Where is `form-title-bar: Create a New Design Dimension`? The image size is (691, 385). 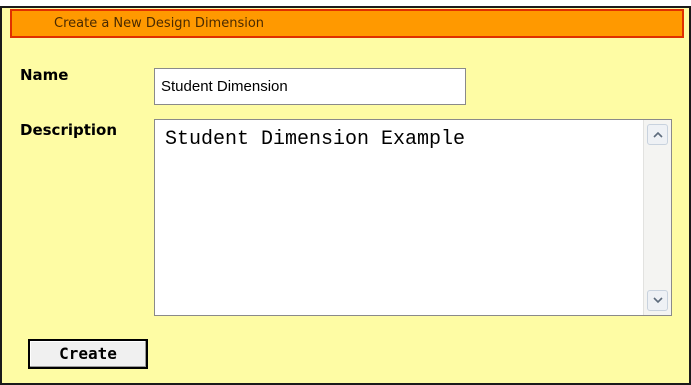
form-title-bar: Create a New Design Dimension is located at coordinates (347, 23).